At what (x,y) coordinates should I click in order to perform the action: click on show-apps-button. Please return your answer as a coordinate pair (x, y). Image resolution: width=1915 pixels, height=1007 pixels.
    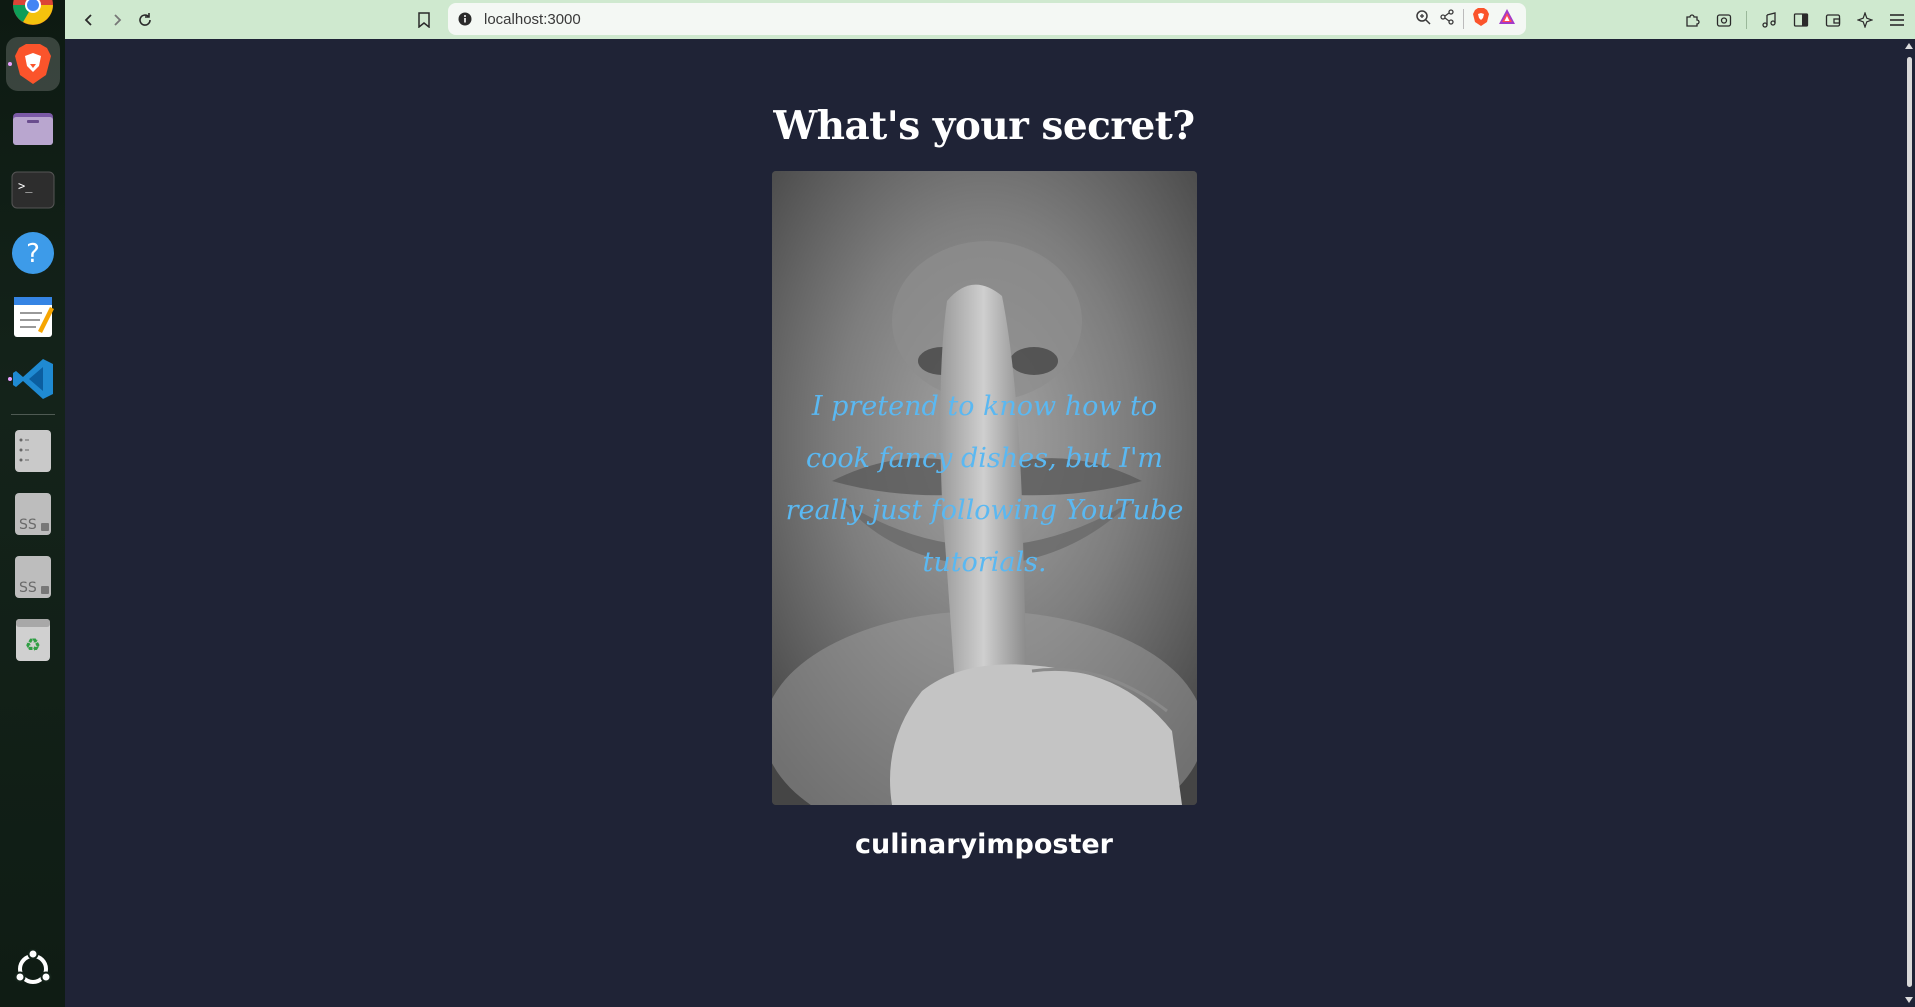
    Looking at the image, I should click on (33, 970).